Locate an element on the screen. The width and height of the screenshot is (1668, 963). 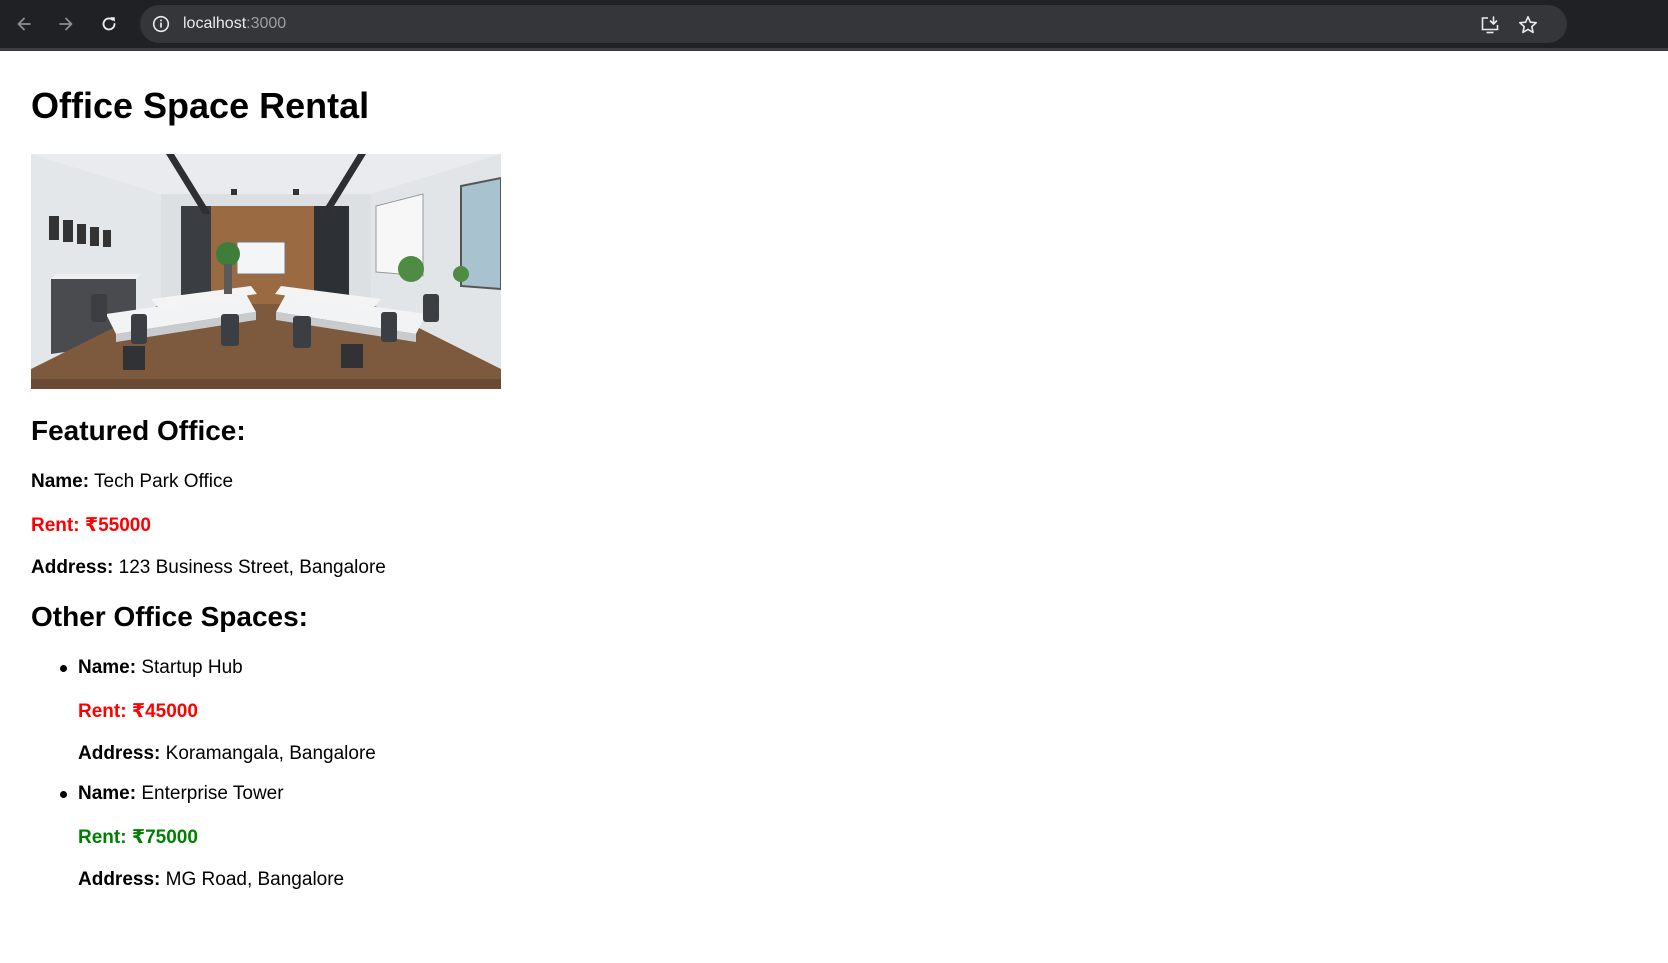
office-photo is located at coordinates (266, 271).